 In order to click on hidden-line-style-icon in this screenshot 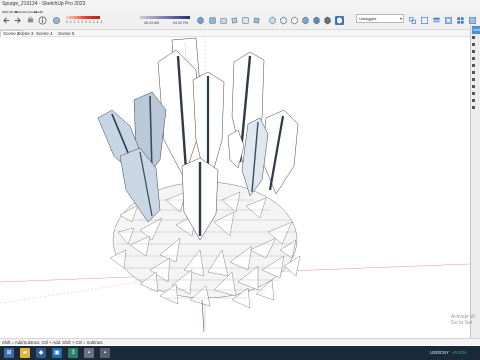, I will do `click(294, 20)`.